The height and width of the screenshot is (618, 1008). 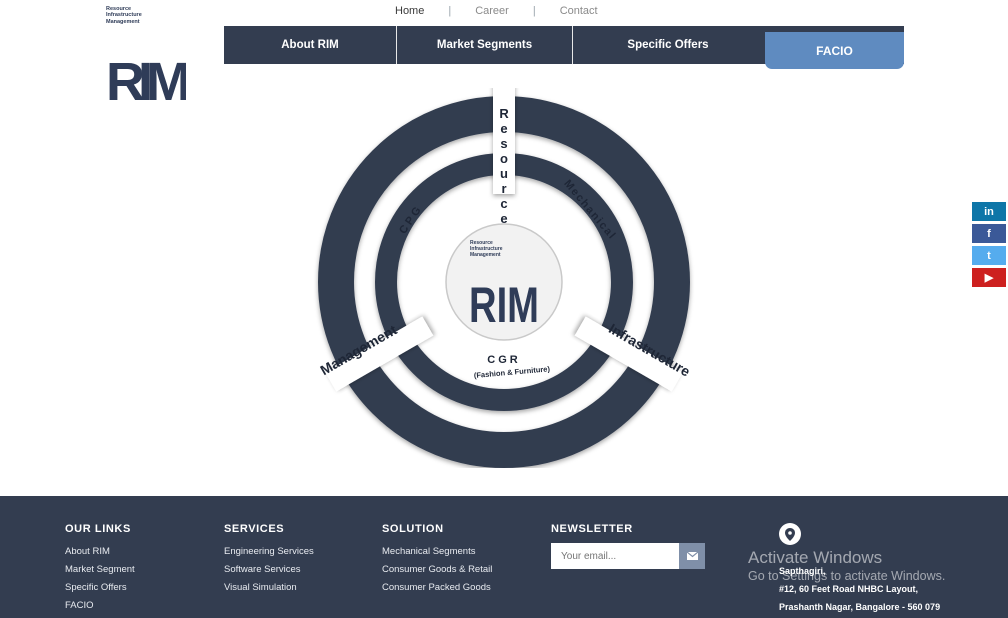 I want to click on footer-link: Software Services, so click(x=269, y=570).